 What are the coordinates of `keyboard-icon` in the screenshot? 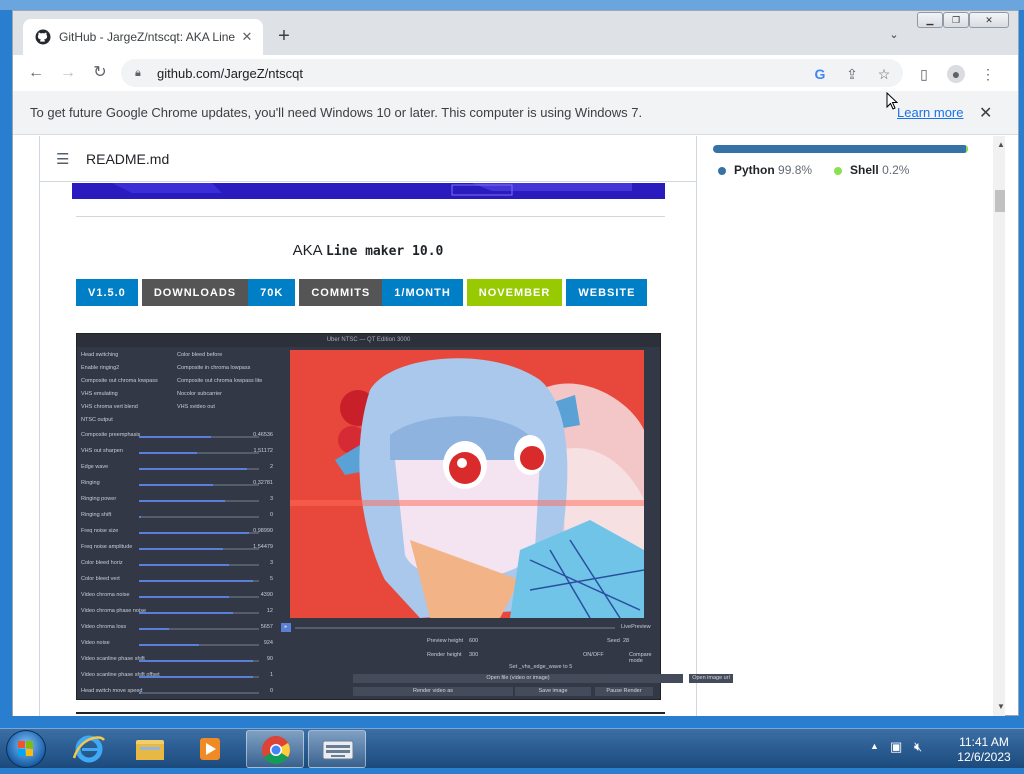 It's located at (338, 750).